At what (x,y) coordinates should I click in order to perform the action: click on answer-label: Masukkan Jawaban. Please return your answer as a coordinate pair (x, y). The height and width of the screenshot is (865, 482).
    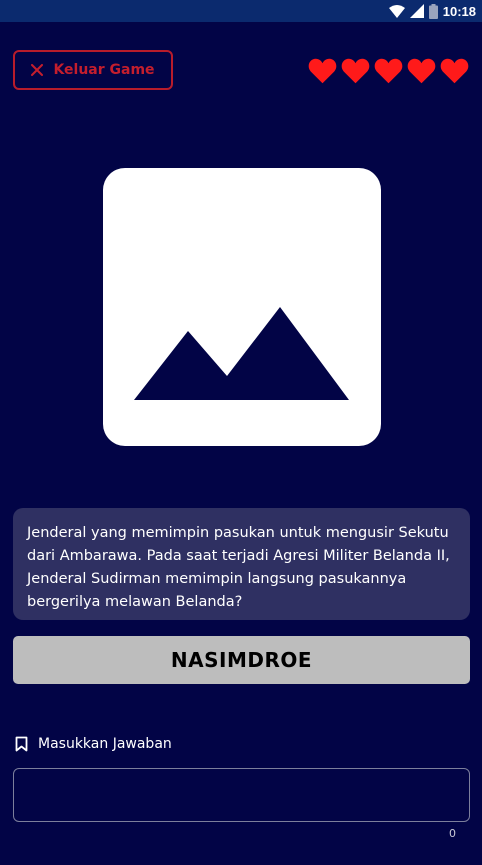
    Looking at the image, I should click on (93, 744).